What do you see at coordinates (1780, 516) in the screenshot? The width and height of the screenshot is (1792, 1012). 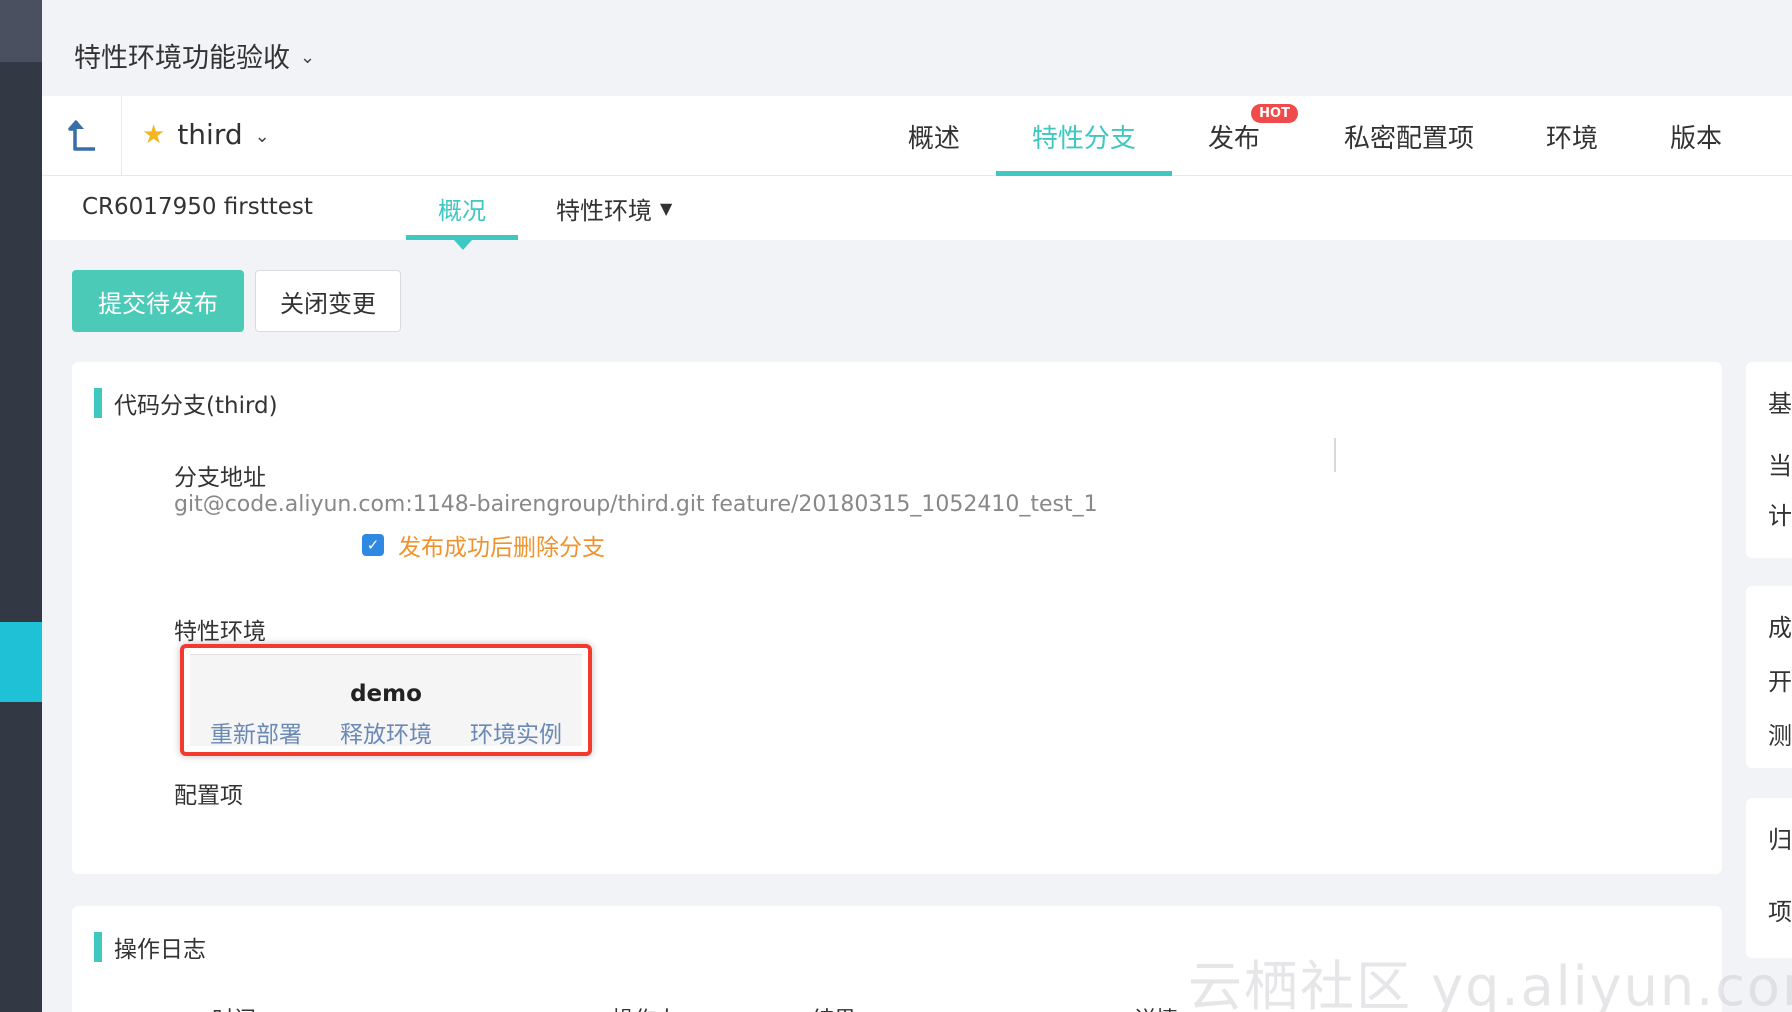 I see `right-card-text: 计` at bounding box center [1780, 516].